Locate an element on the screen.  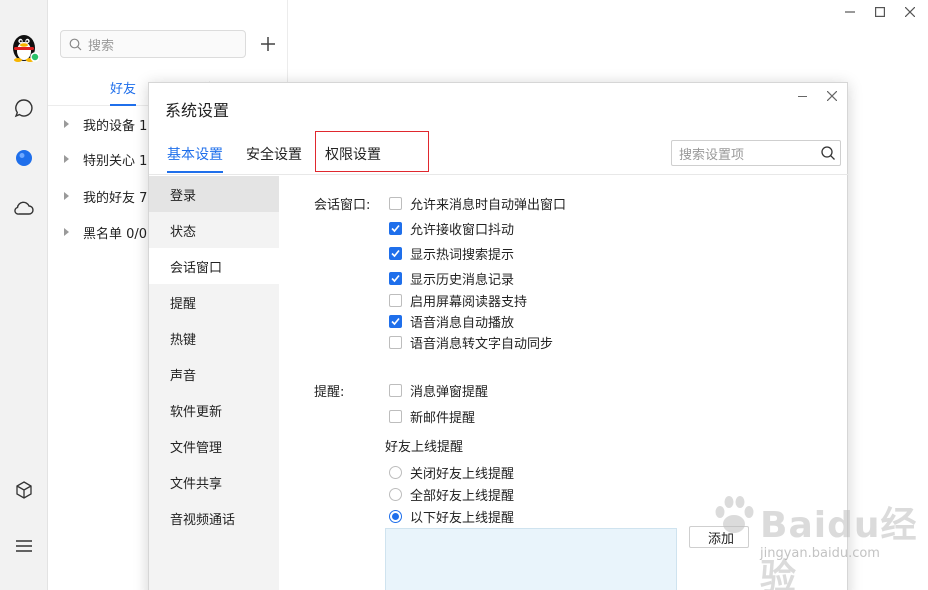
maximize-icon is located at coordinates (880, 12).